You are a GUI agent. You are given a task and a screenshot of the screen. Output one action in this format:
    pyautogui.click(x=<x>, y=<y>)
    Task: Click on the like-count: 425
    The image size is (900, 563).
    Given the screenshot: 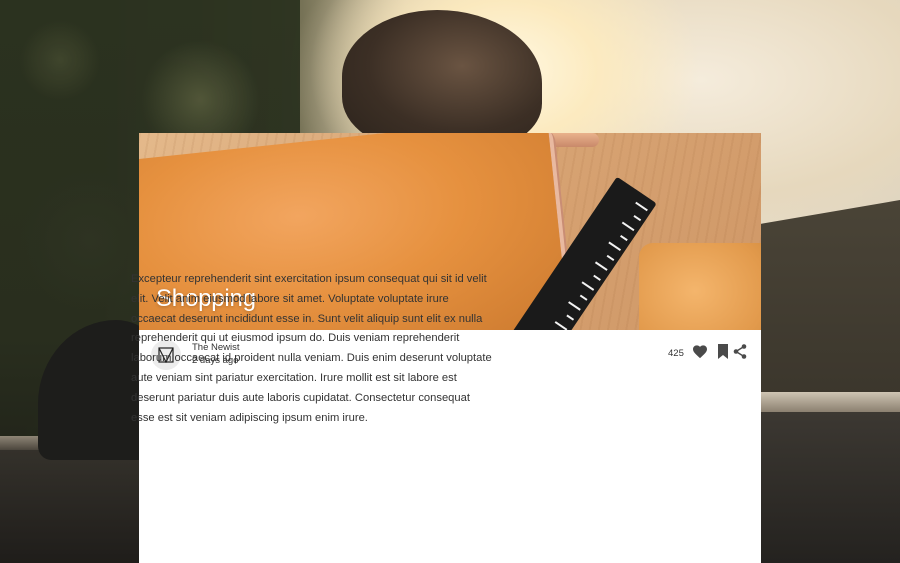 What is the action you would take?
    pyautogui.click(x=676, y=353)
    